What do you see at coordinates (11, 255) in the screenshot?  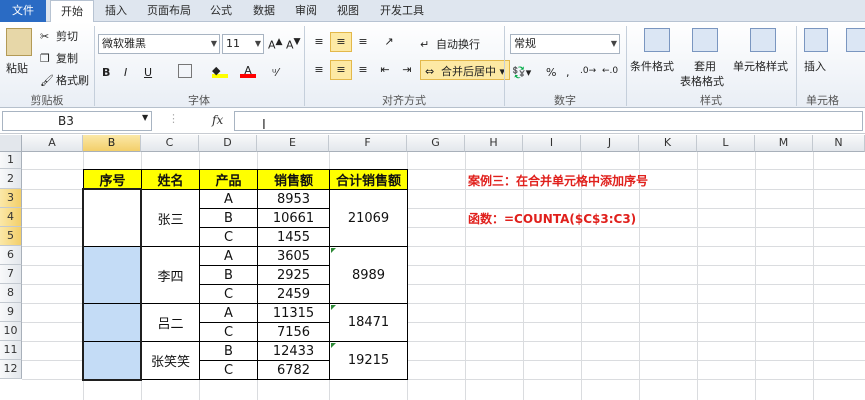 I see `row-header-6: 6` at bounding box center [11, 255].